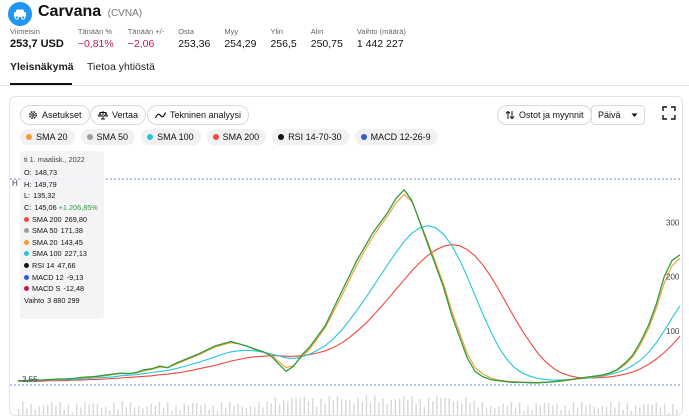 This screenshot has height=416, width=689. I want to click on legend-key: C:, so click(28, 208).